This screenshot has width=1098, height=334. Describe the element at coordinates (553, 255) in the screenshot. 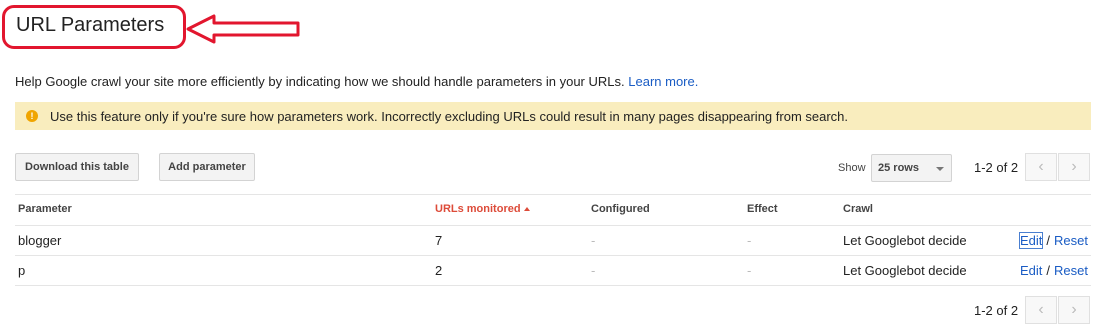

I see `row-divider` at that location.